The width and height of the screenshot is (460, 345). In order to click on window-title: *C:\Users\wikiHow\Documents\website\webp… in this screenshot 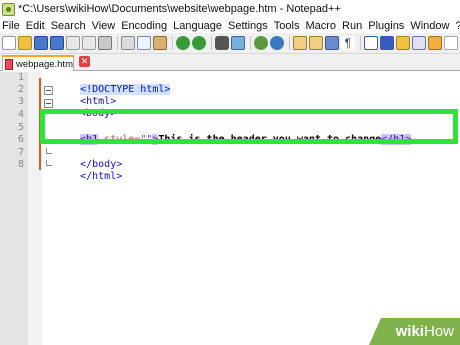, I will do `click(179, 9)`.